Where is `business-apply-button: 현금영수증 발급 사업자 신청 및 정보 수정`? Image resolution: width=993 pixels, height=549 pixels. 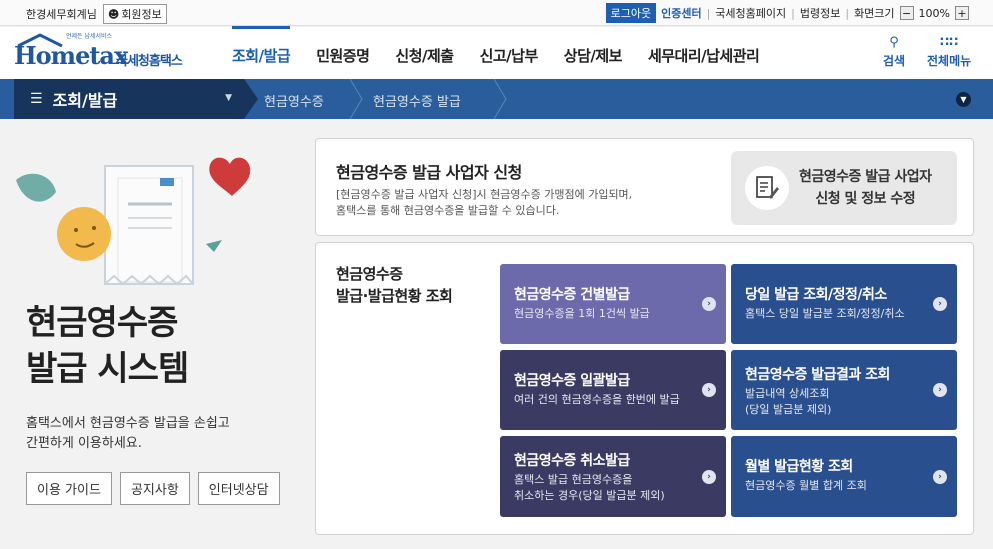 business-apply-button: 현금영수증 발급 사업자 신청 및 정보 수정 is located at coordinates (844, 188).